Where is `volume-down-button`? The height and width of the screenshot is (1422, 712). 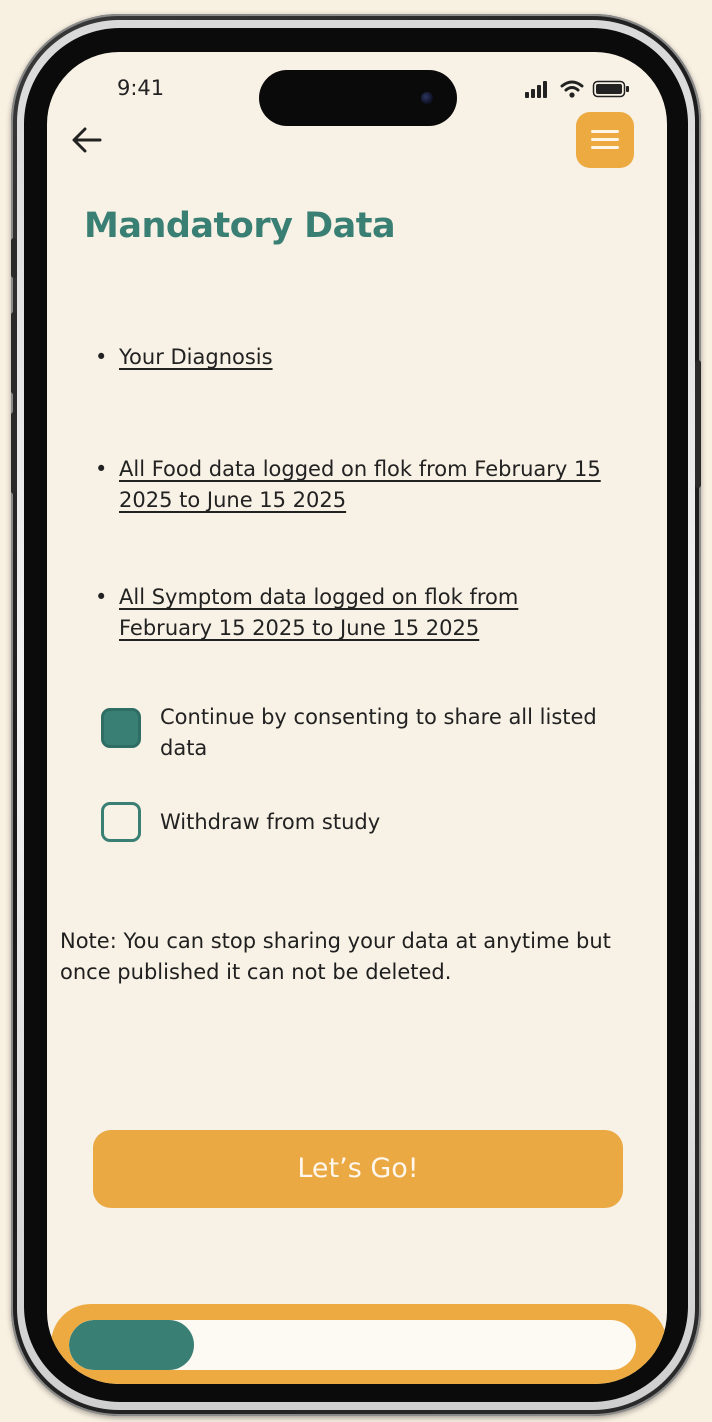
volume-down-button is located at coordinates (14, 453).